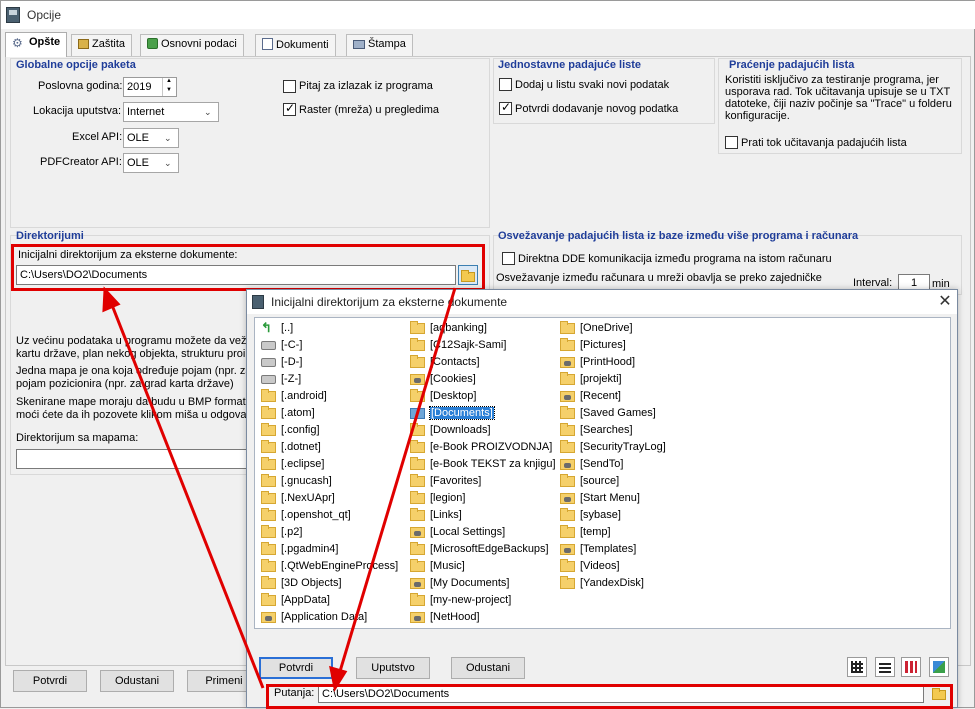 This screenshot has height=709, width=975. Describe the element at coordinates (289, 108) in the screenshot. I see `raster-checkbox` at that location.